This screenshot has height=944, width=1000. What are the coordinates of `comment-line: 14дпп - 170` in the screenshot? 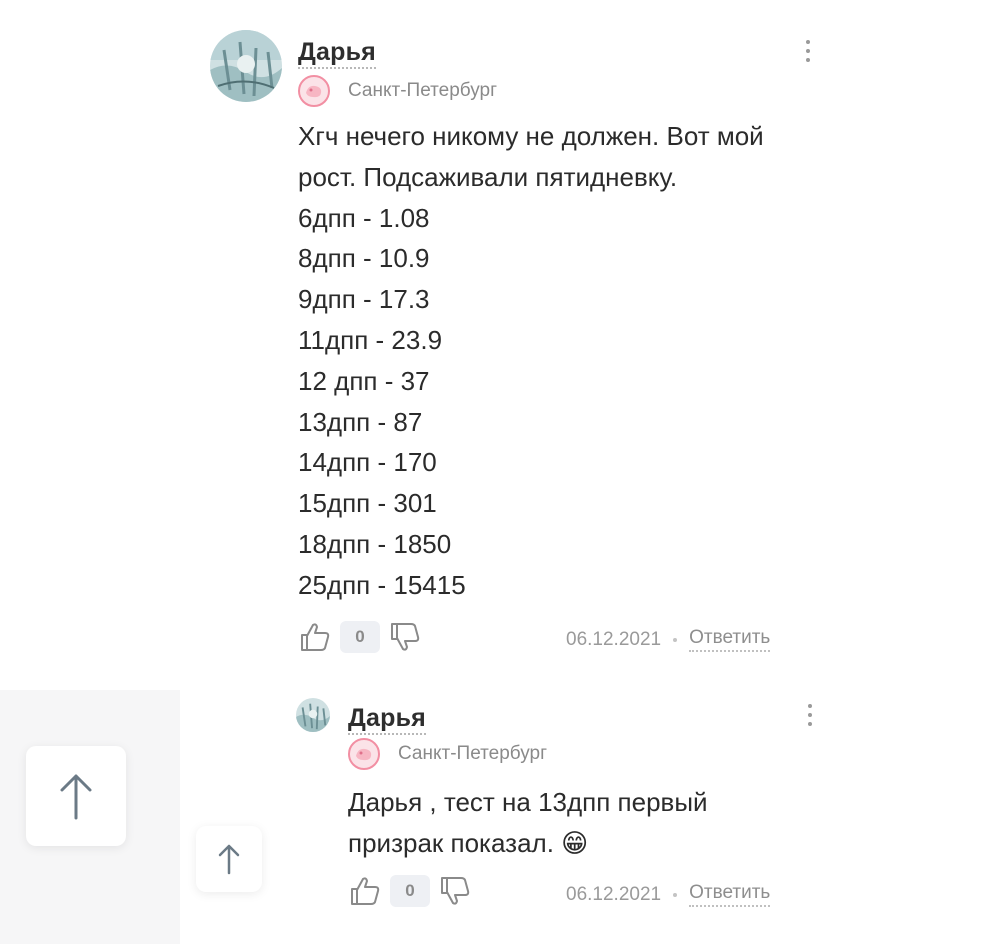 It's located at (367, 462).